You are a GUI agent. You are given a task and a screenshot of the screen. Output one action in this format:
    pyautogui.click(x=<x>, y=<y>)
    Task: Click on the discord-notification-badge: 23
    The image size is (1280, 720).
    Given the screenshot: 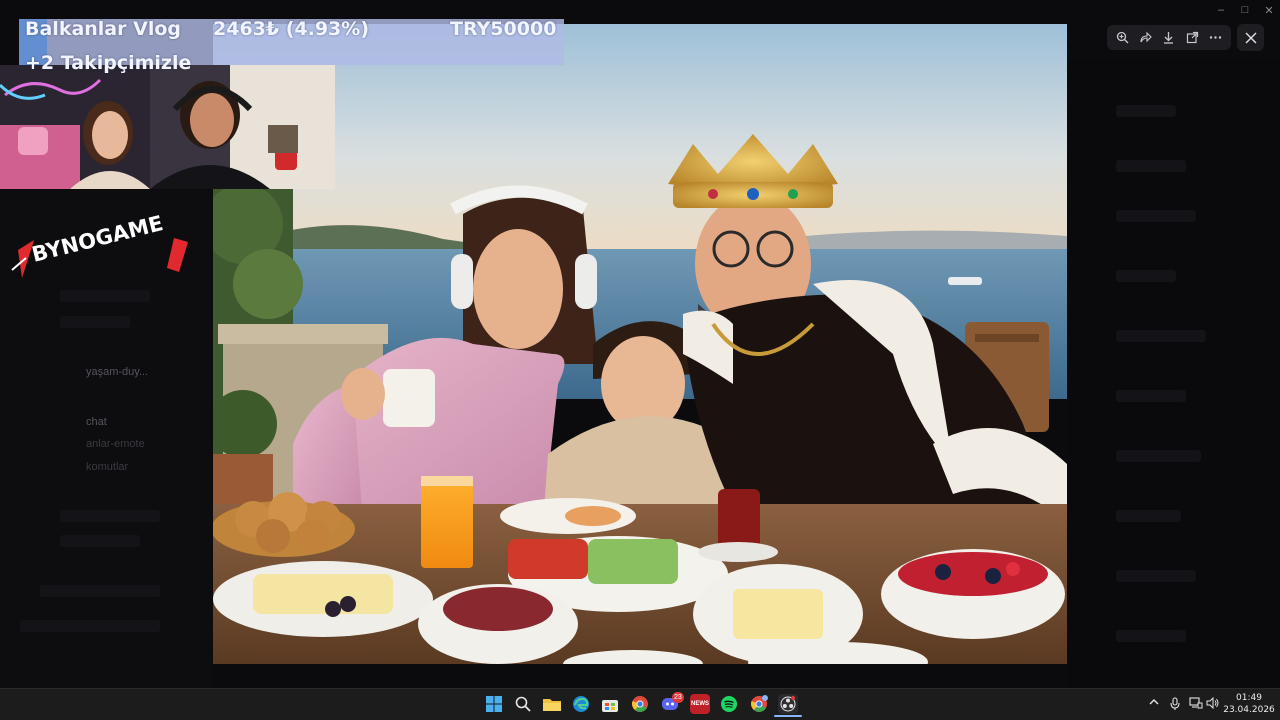 What is the action you would take?
    pyautogui.click(x=678, y=697)
    